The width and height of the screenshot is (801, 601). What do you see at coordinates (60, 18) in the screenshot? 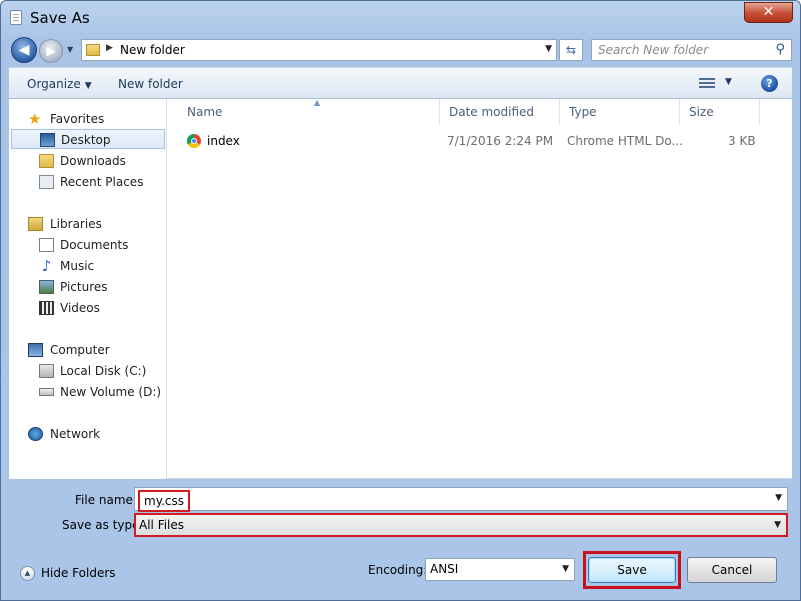
I see `window-title: Save As` at bounding box center [60, 18].